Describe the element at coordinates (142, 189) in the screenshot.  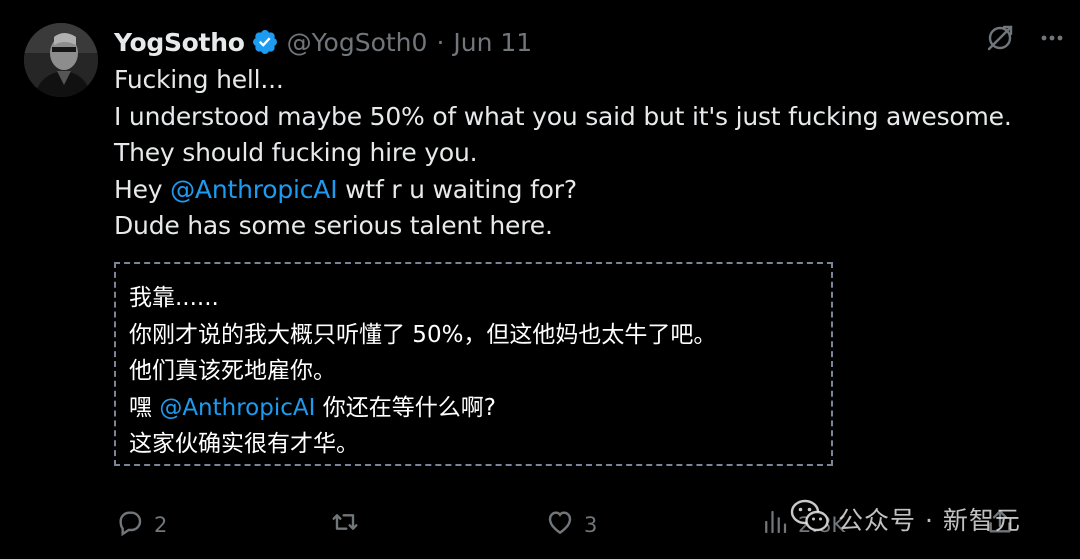
I see `tweet-line-prefix: Hey` at that location.